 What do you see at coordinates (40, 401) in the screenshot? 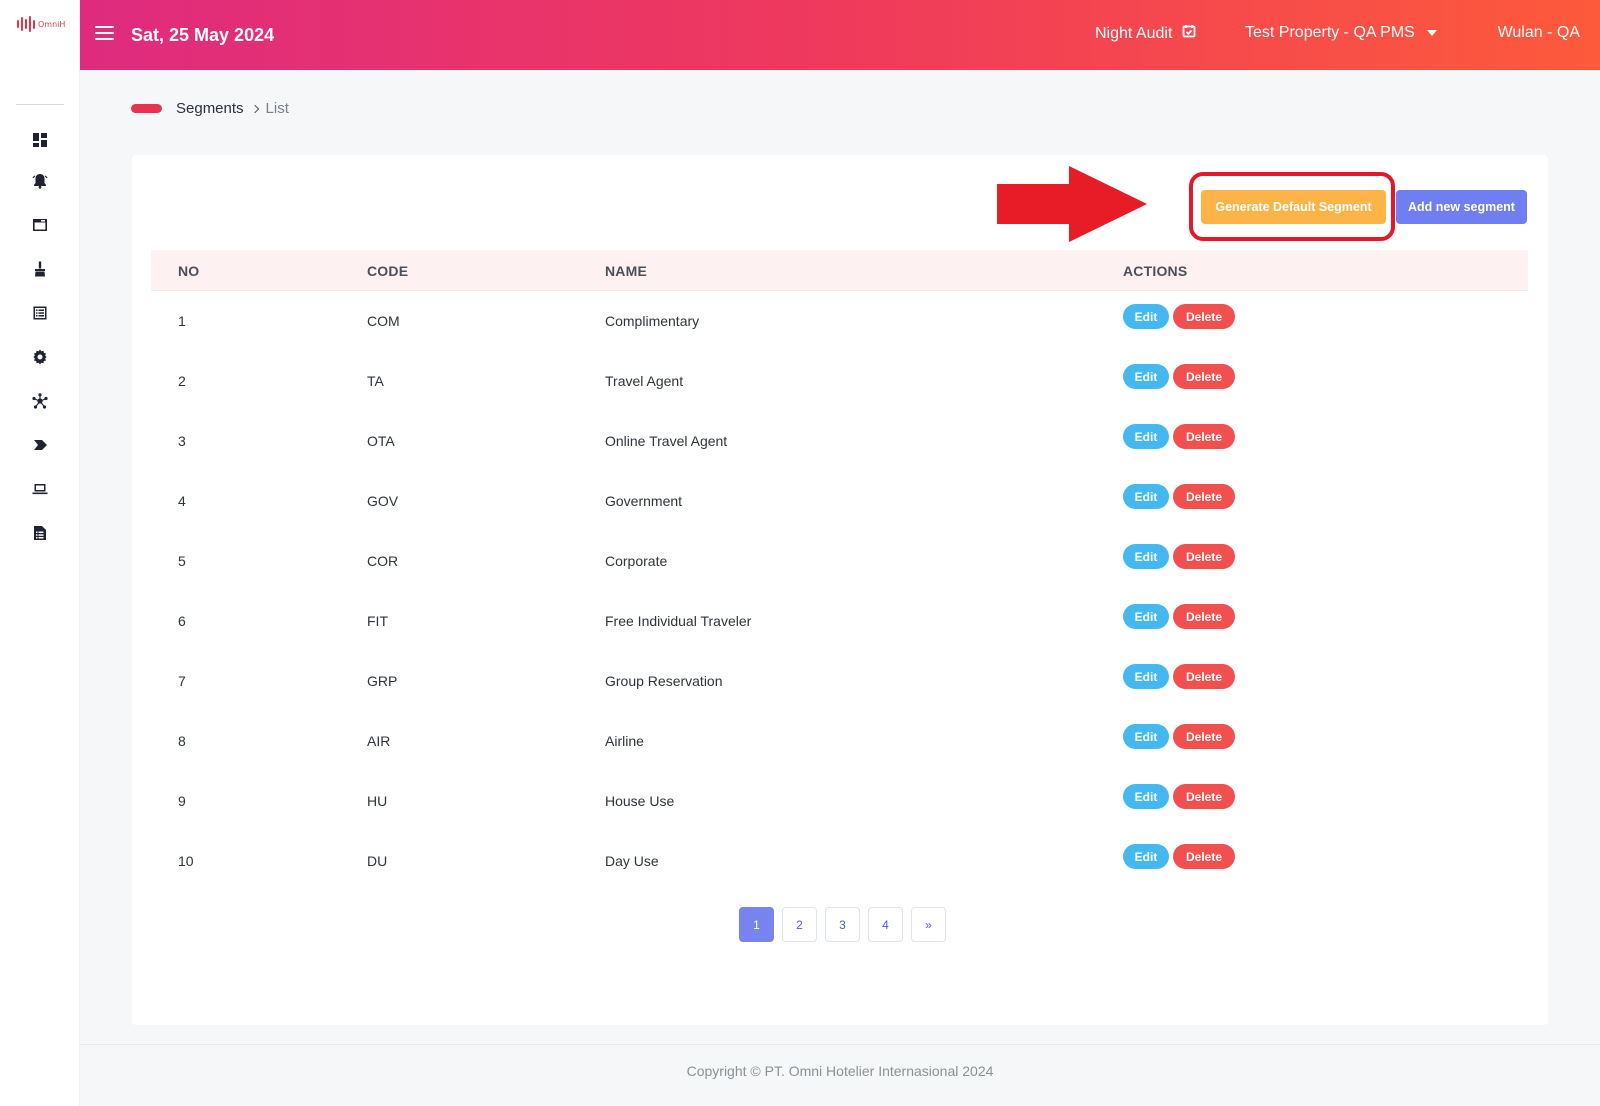
I see `network-icon` at bounding box center [40, 401].